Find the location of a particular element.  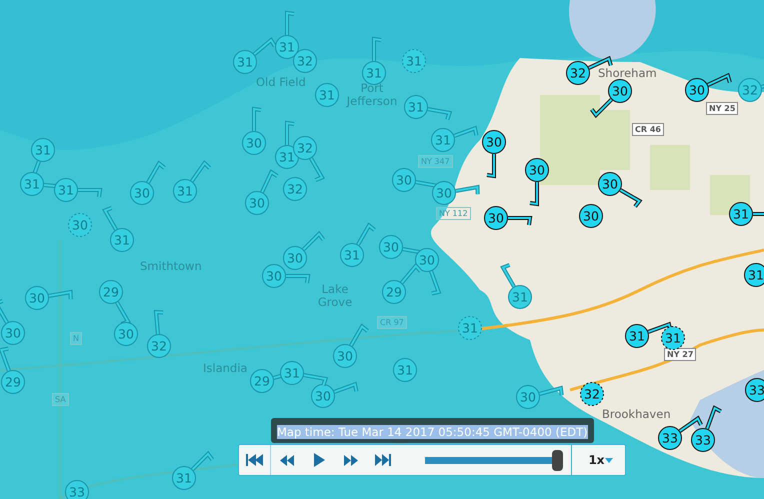

road-shield: CR 46 is located at coordinates (648, 129).